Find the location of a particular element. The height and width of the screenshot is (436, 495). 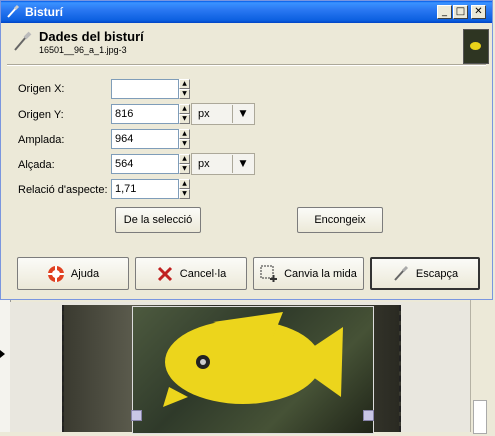

resize-icon is located at coordinates (269, 273).